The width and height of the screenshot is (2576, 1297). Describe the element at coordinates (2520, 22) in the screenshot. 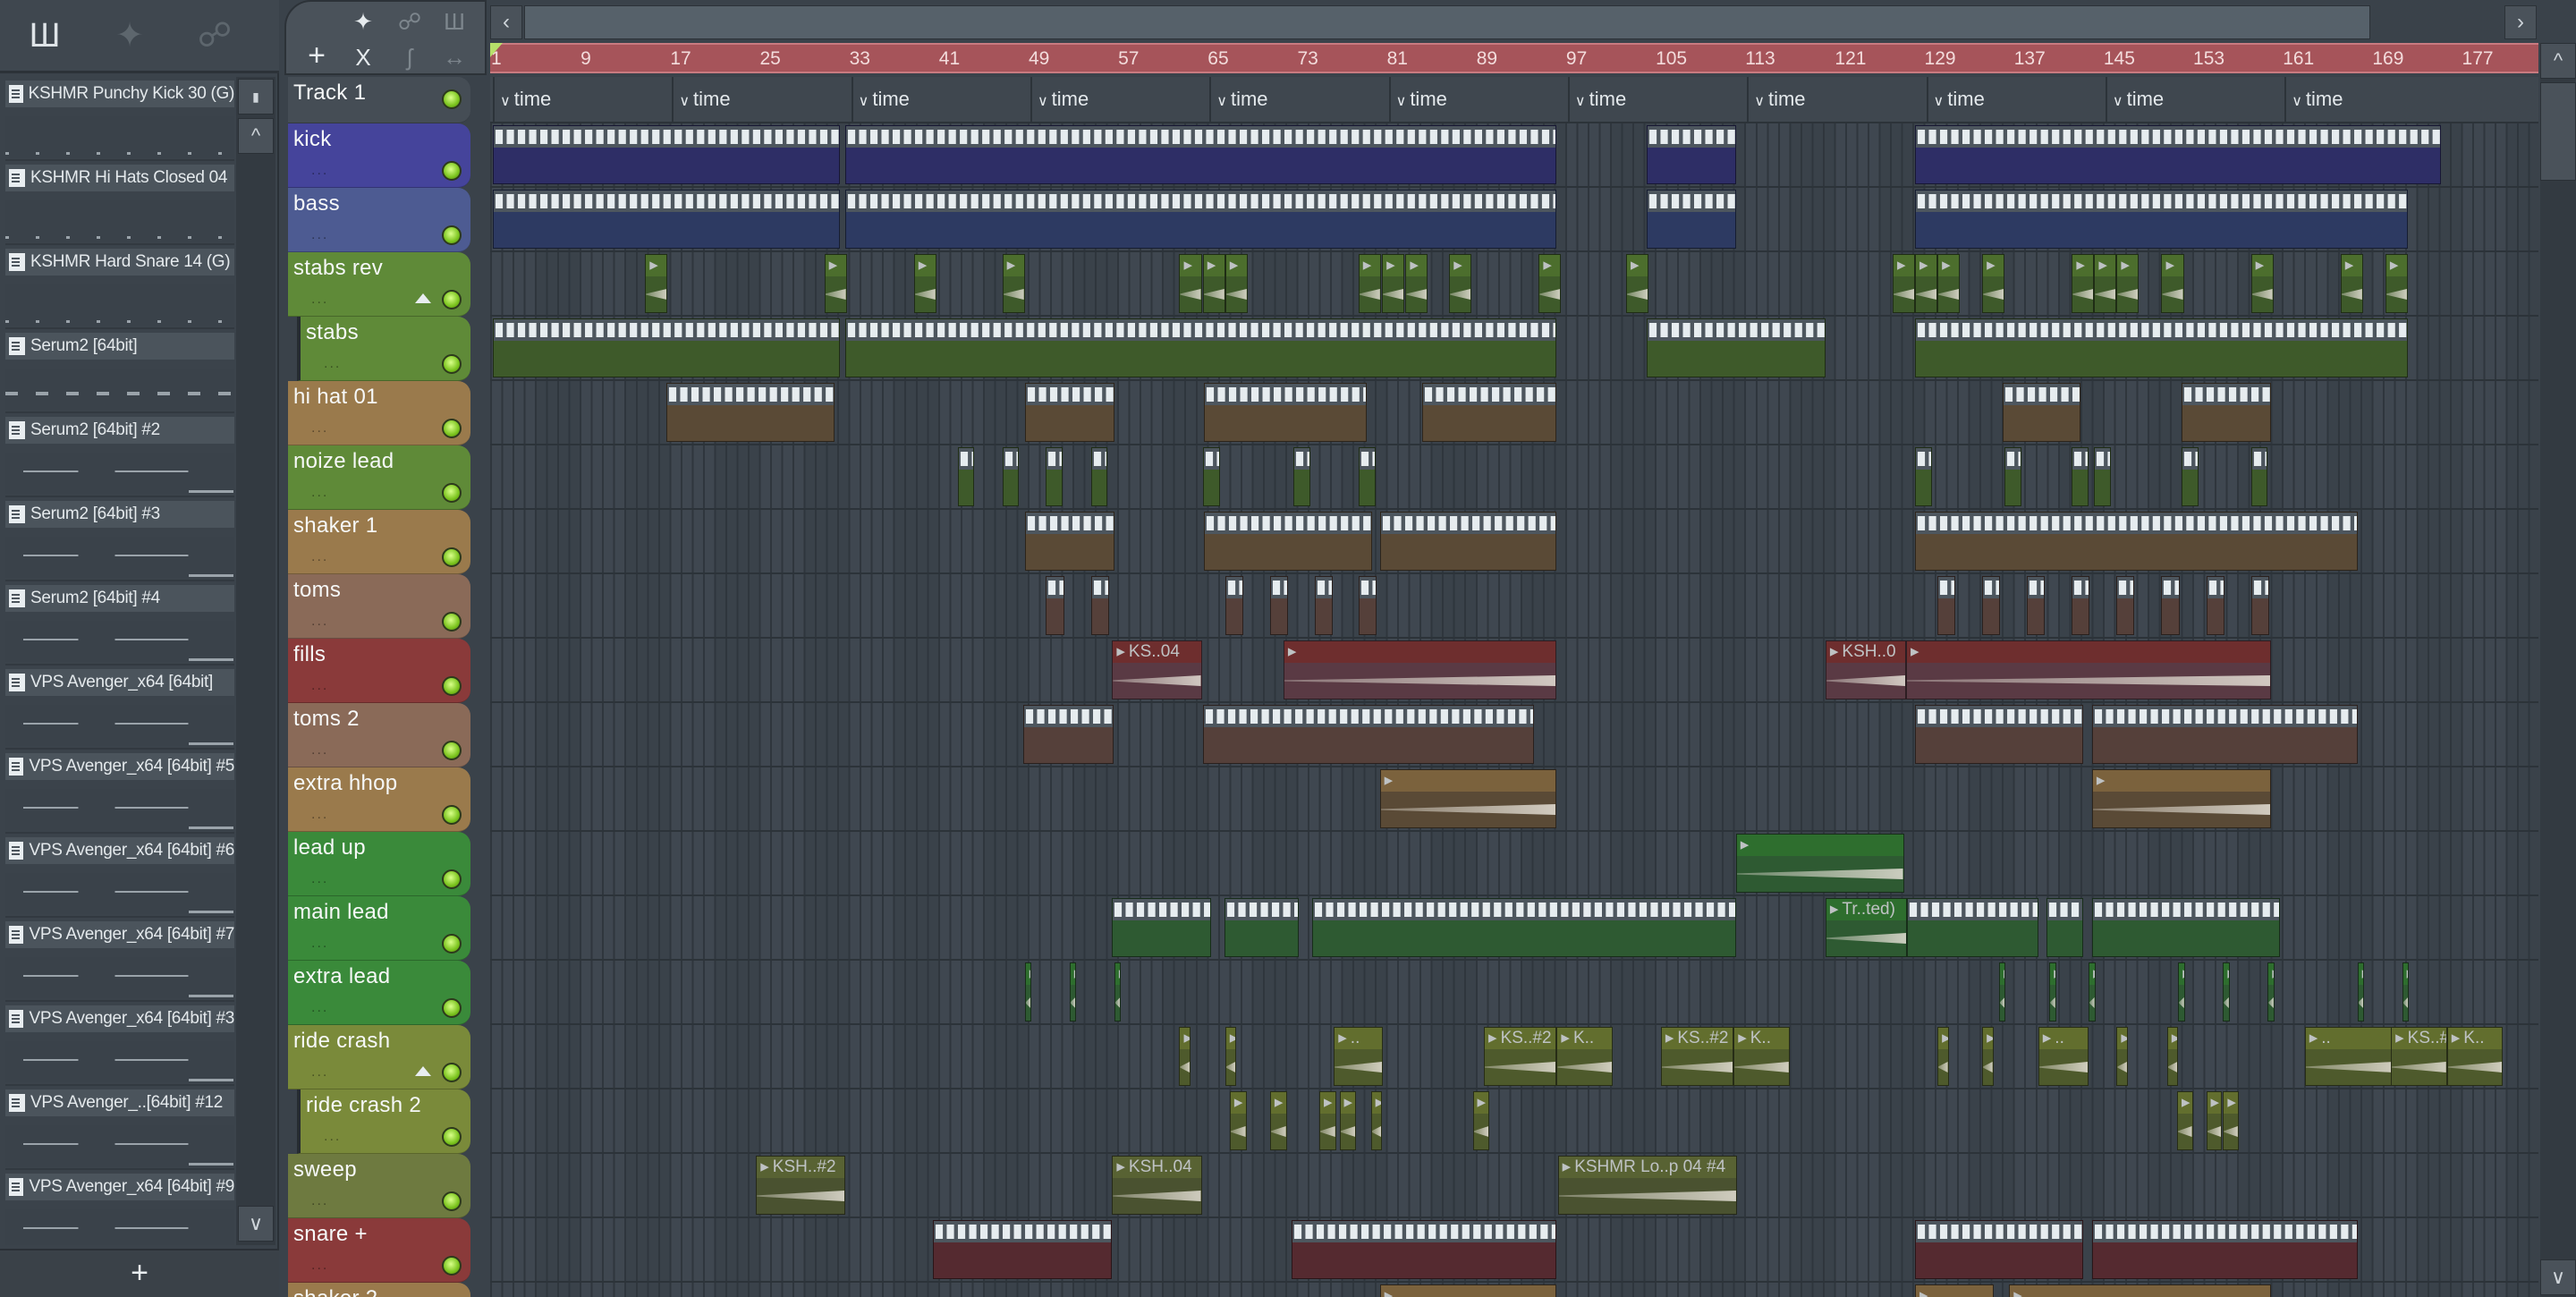

I see `overview-scroll-right: ›` at that location.